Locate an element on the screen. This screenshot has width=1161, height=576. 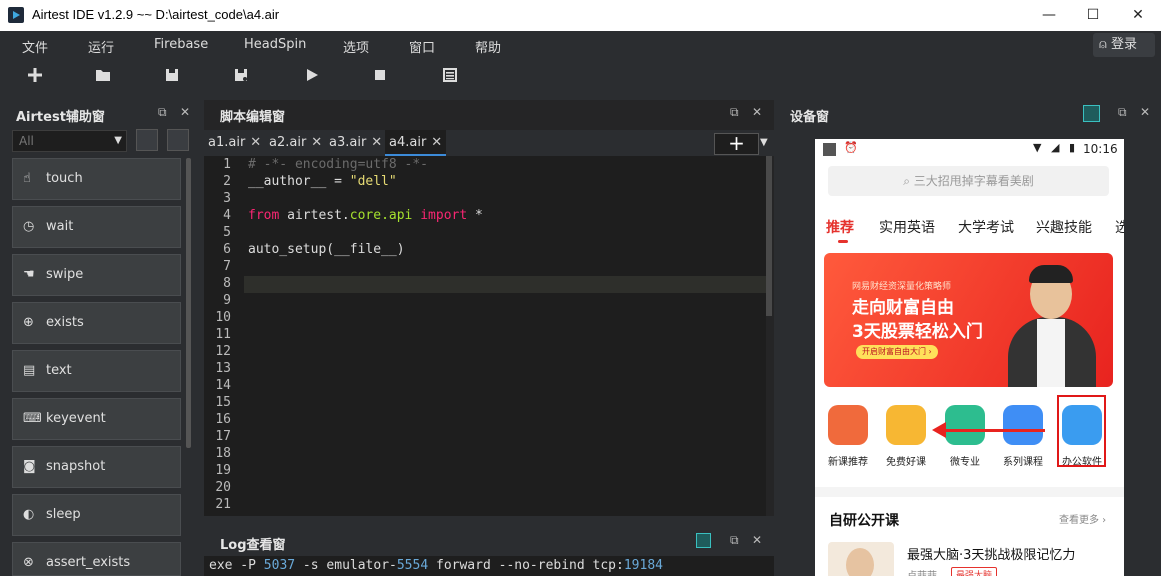
tab-a2: a2.air ✕ is located at coordinates (295, 143).